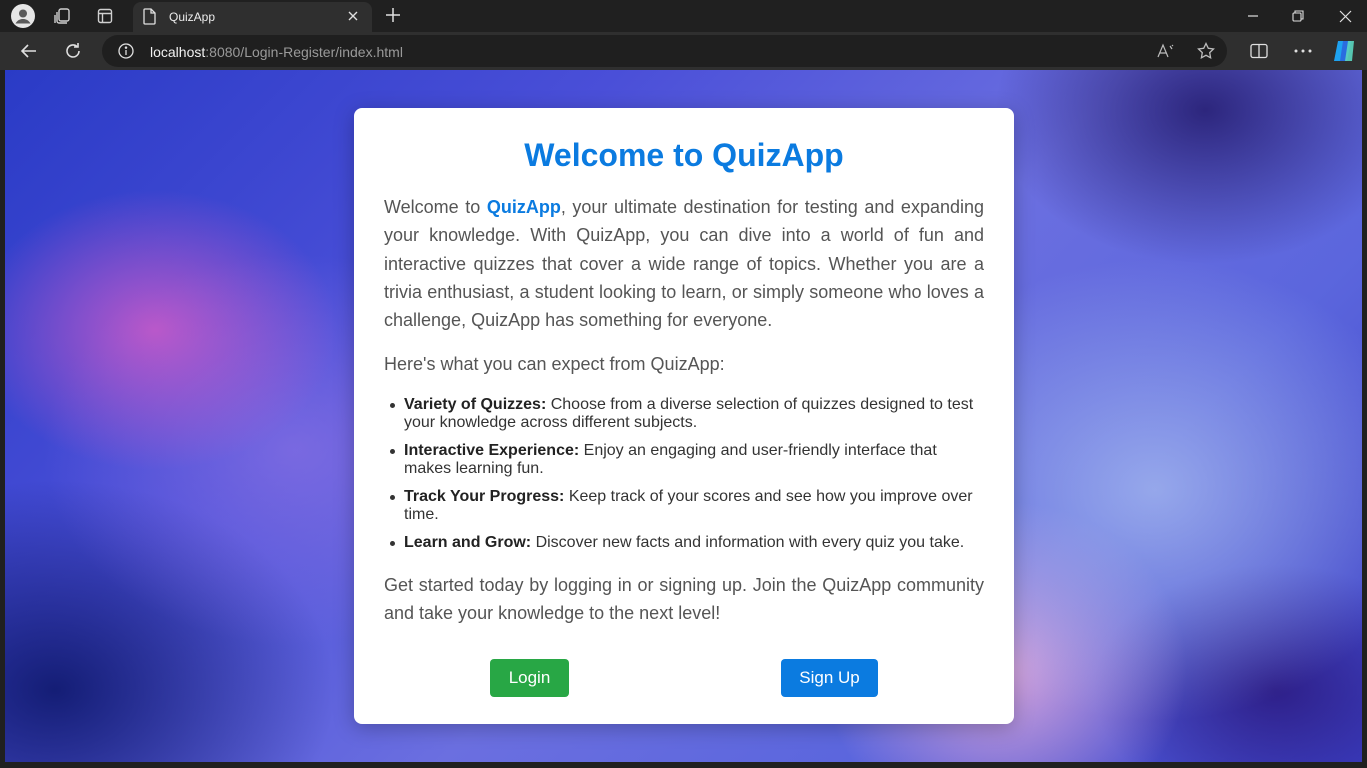 The height and width of the screenshot is (768, 1367). I want to click on minimize-icon, so click(1253, 16).